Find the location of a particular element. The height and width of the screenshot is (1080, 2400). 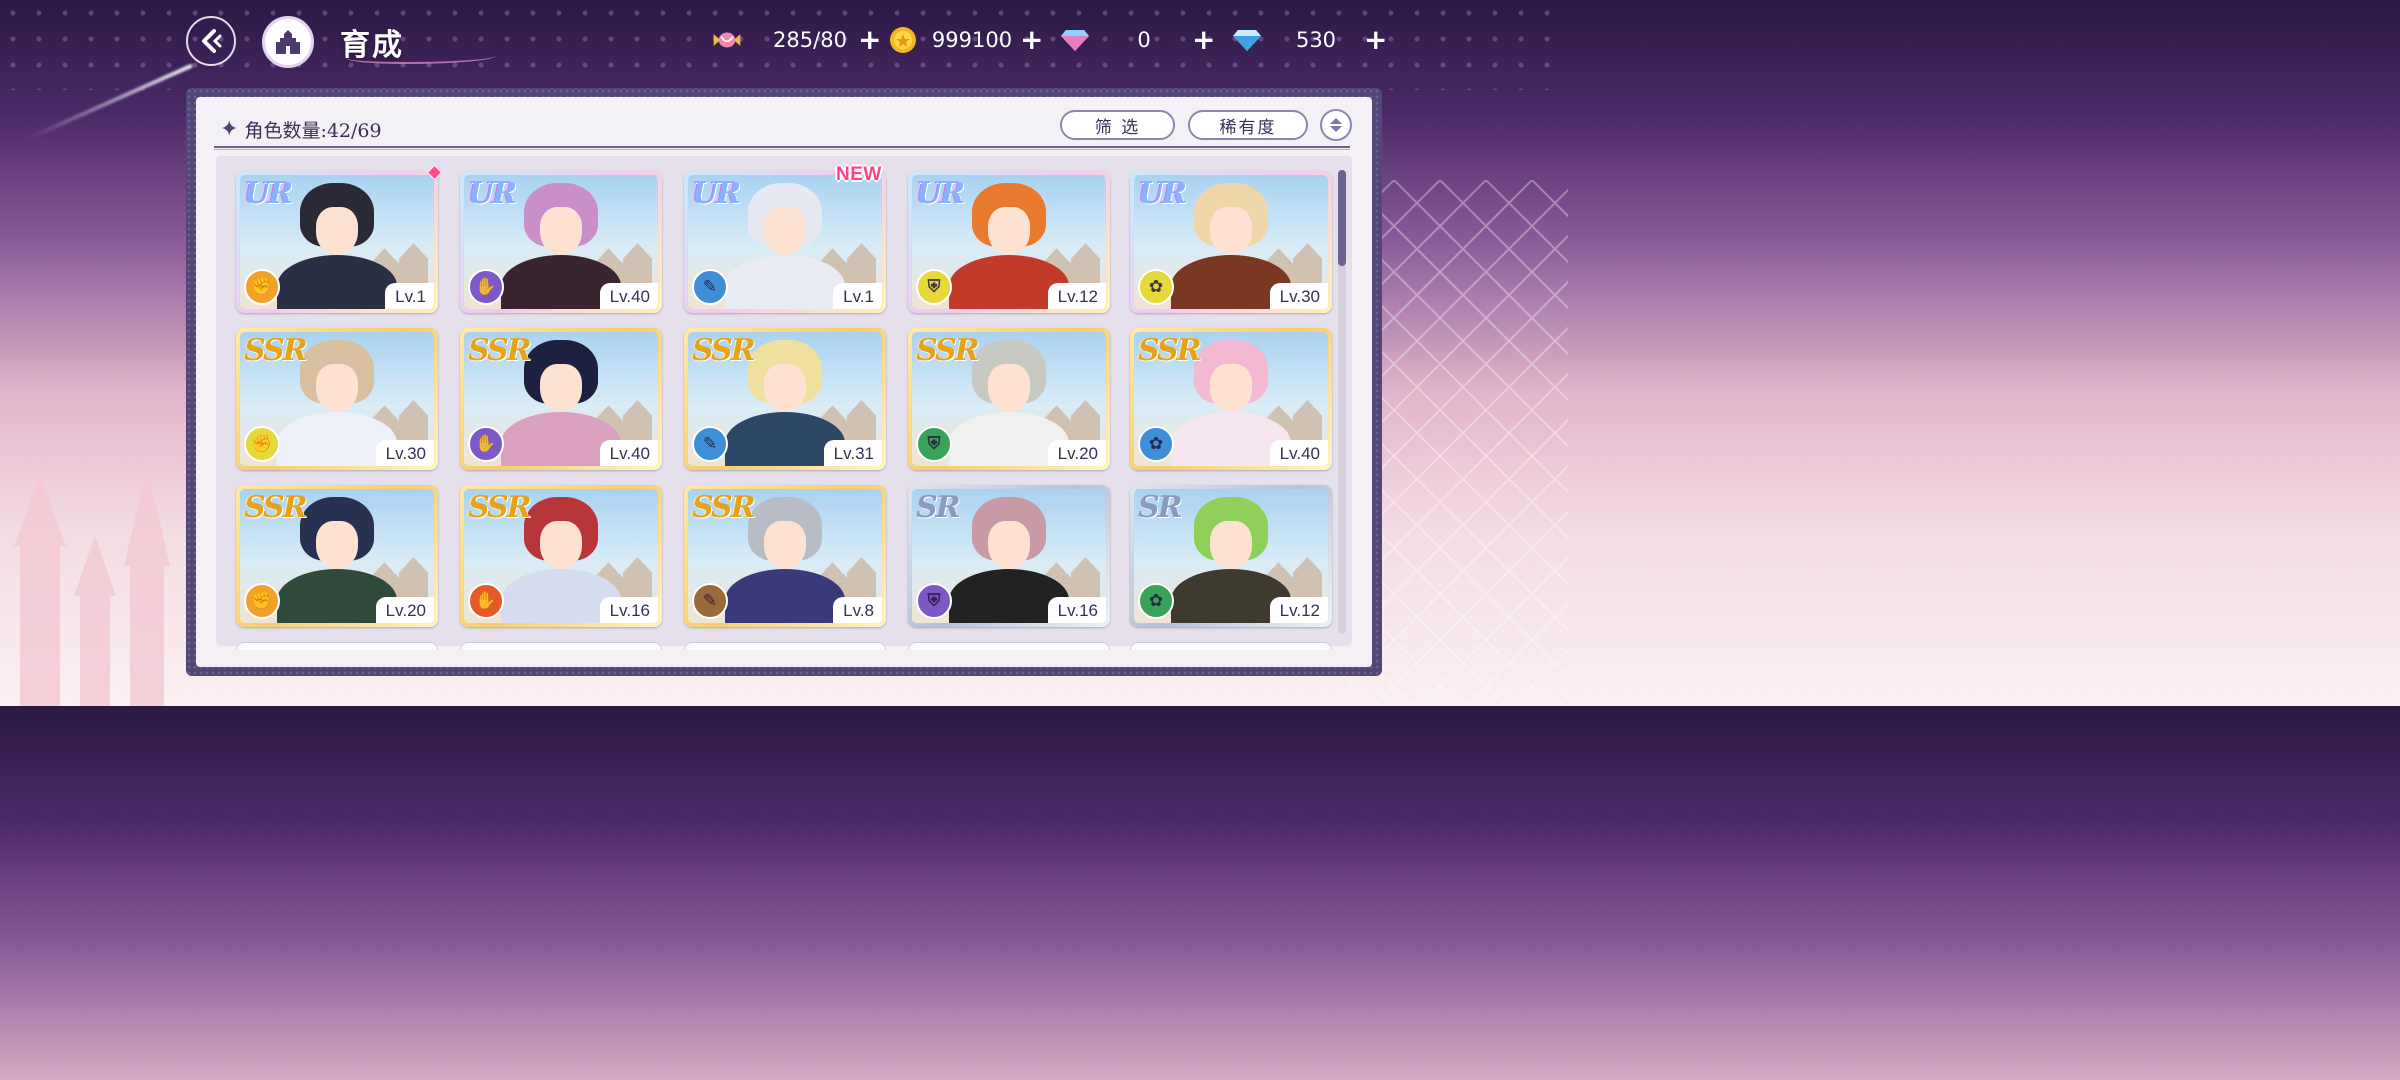

add-pink-gem-button: + is located at coordinates (1203, 40).